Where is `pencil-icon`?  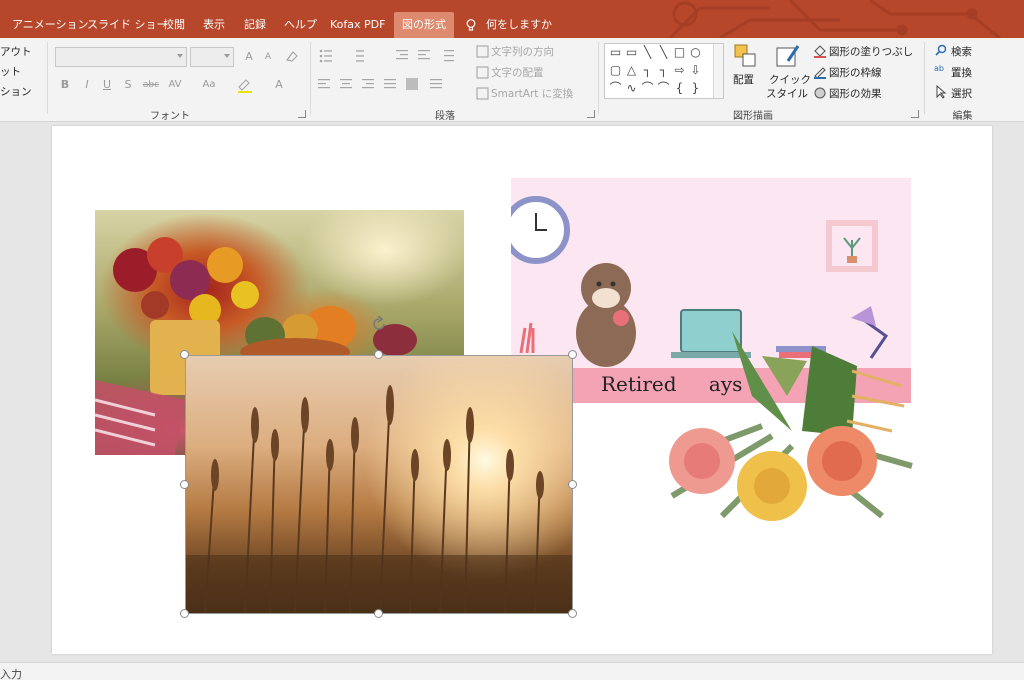
pencil-icon is located at coordinates (820, 73).